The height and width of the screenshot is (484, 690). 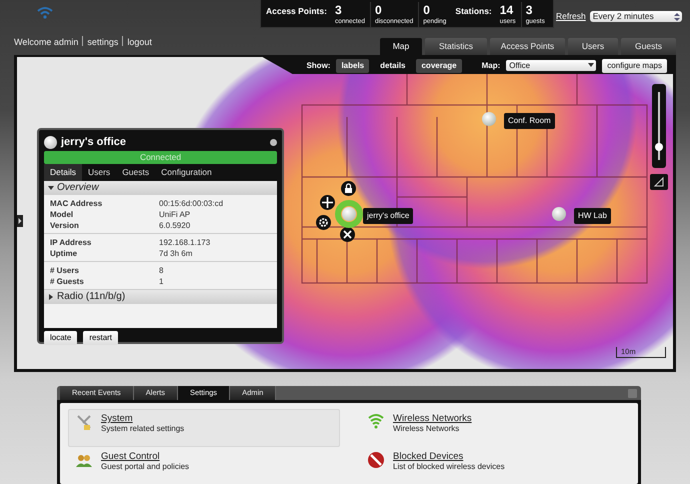 What do you see at coordinates (61, 338) in the screenshot?
I see `panel-button: locate` at bounding box center [61, 338].